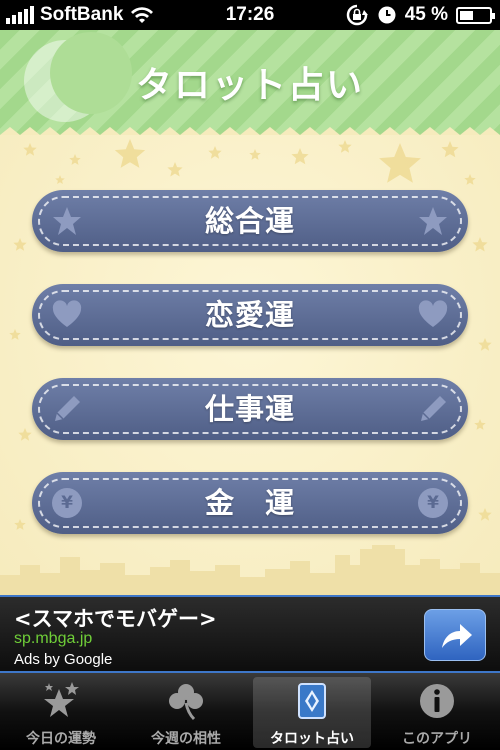 This screenshot has height=750, width=500. What do you see at coordinates (186, 739) in the screenshot?
I see `tab-label: 今週の相性` at bounding box center [186, 739].